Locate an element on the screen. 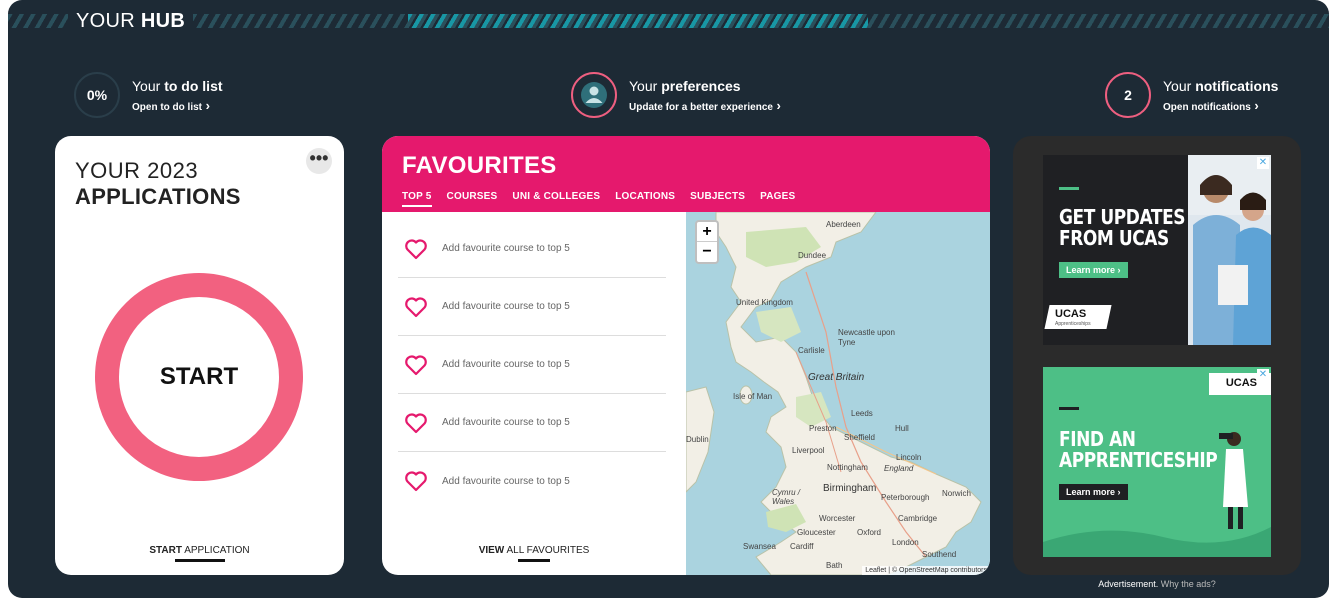 This screenshot has height=598, width=1331. tab-top5: TOP 5 is located at coordinates (417, 199).